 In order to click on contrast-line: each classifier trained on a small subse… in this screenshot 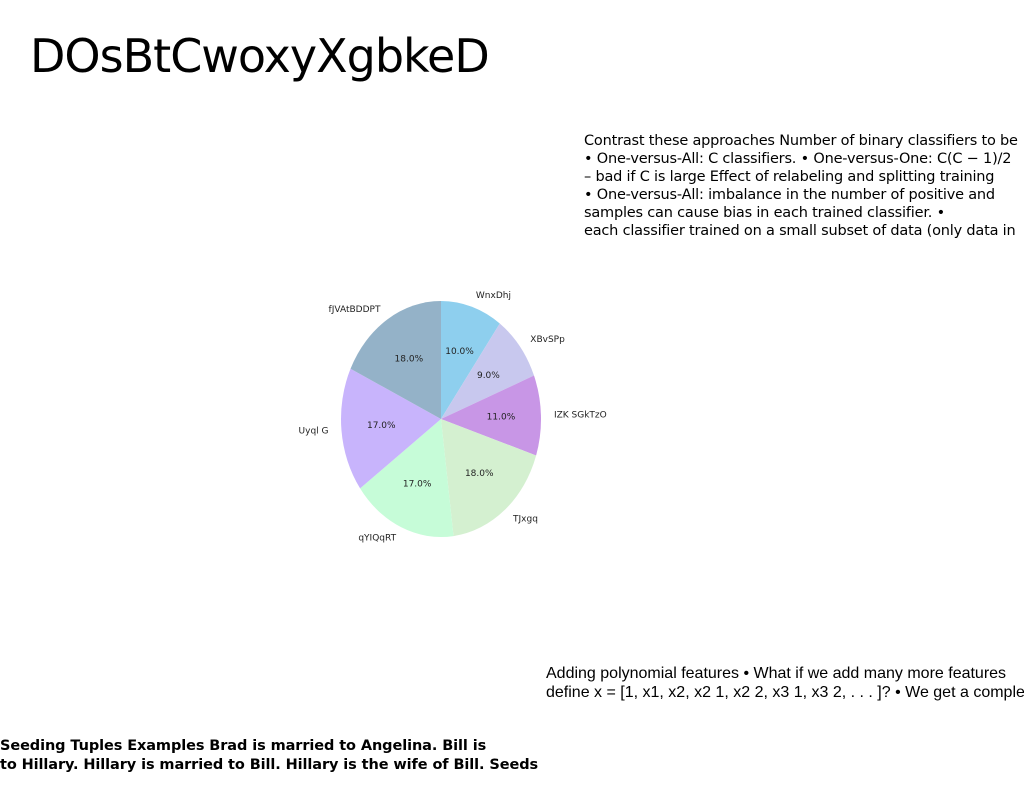, I will do `click(800, 231)`.